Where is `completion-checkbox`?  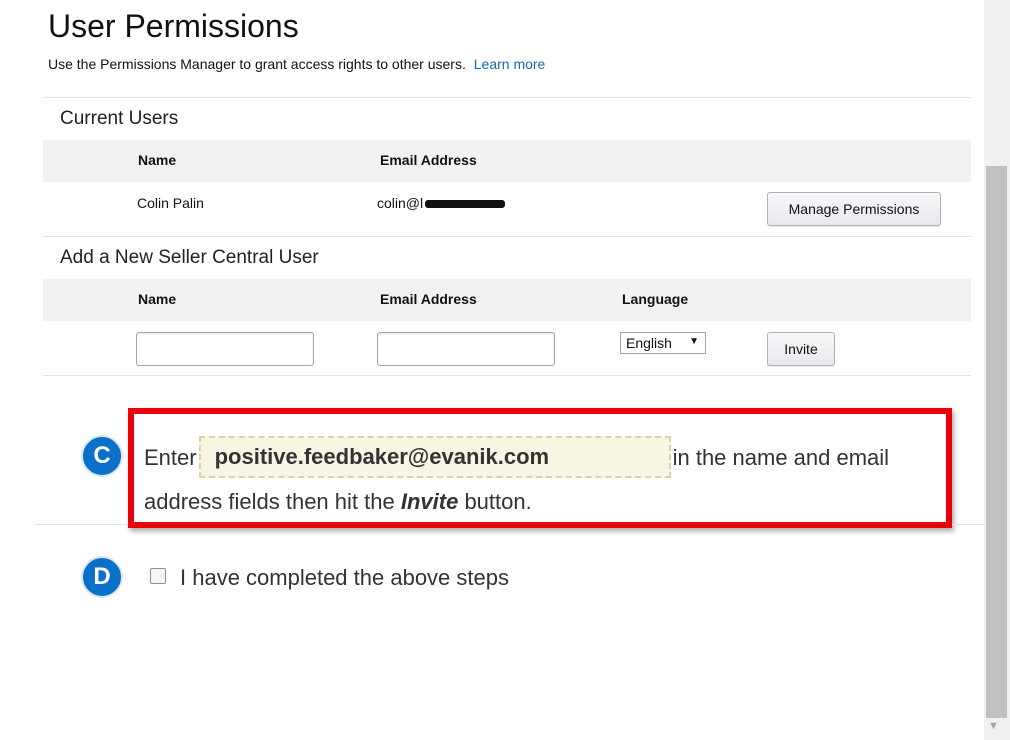 completion-checkbox is located at coordinates (158, 576).